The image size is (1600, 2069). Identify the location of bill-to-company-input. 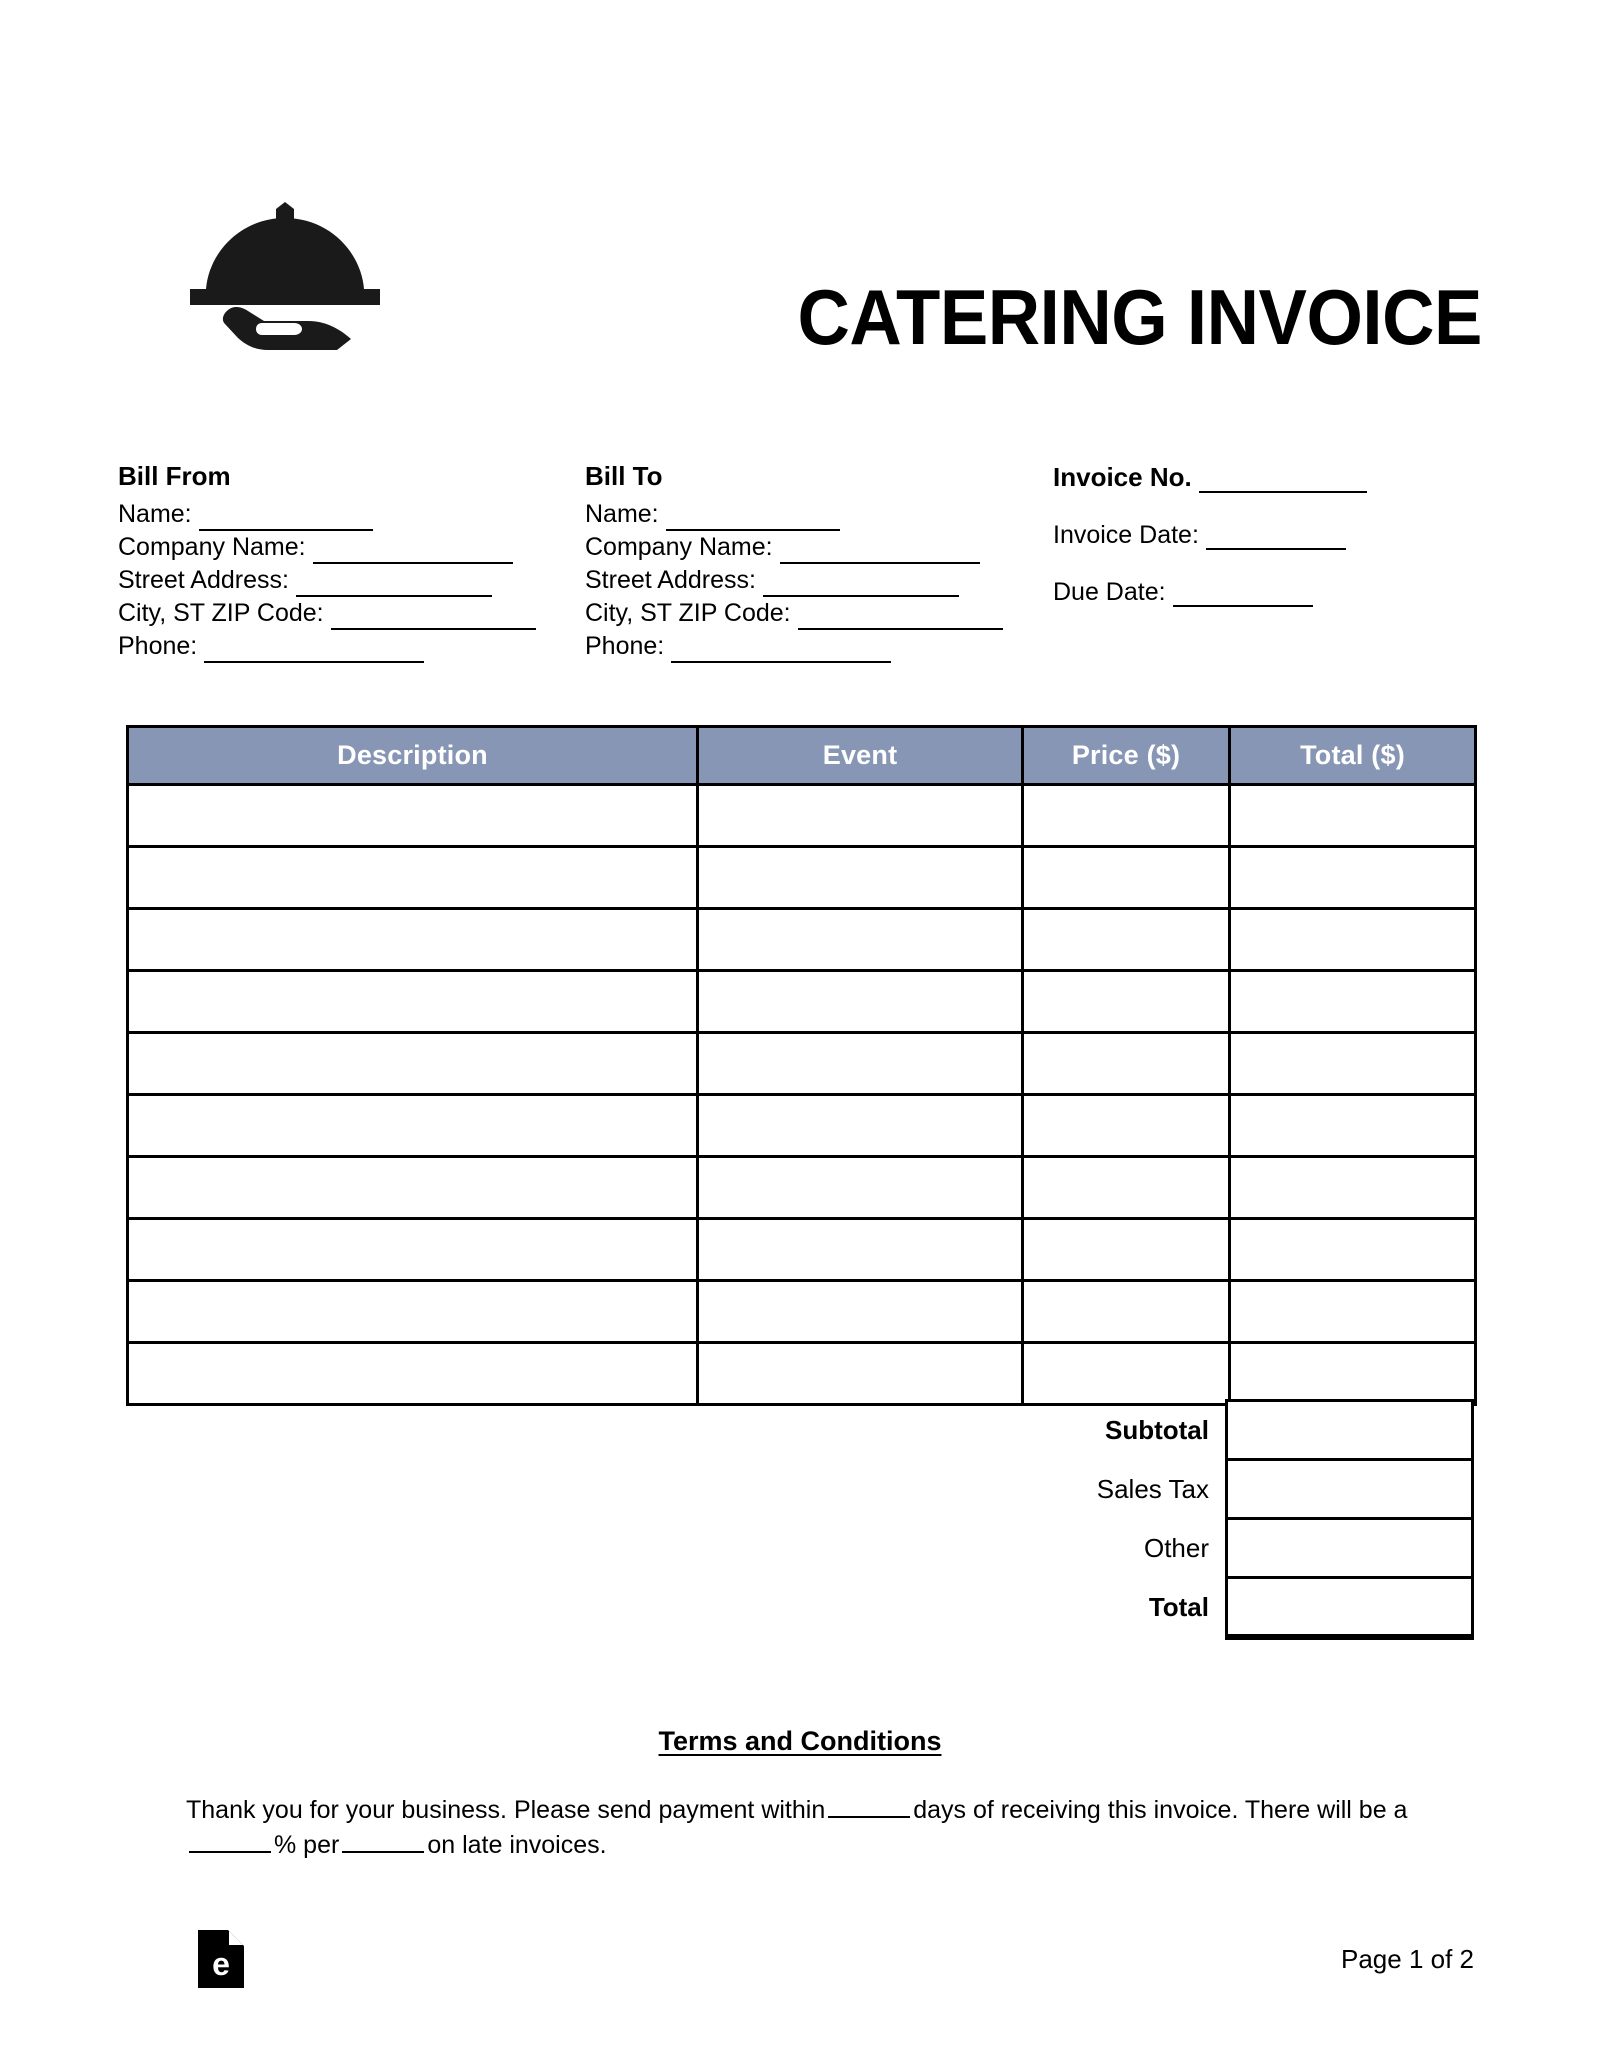
(879, 554).